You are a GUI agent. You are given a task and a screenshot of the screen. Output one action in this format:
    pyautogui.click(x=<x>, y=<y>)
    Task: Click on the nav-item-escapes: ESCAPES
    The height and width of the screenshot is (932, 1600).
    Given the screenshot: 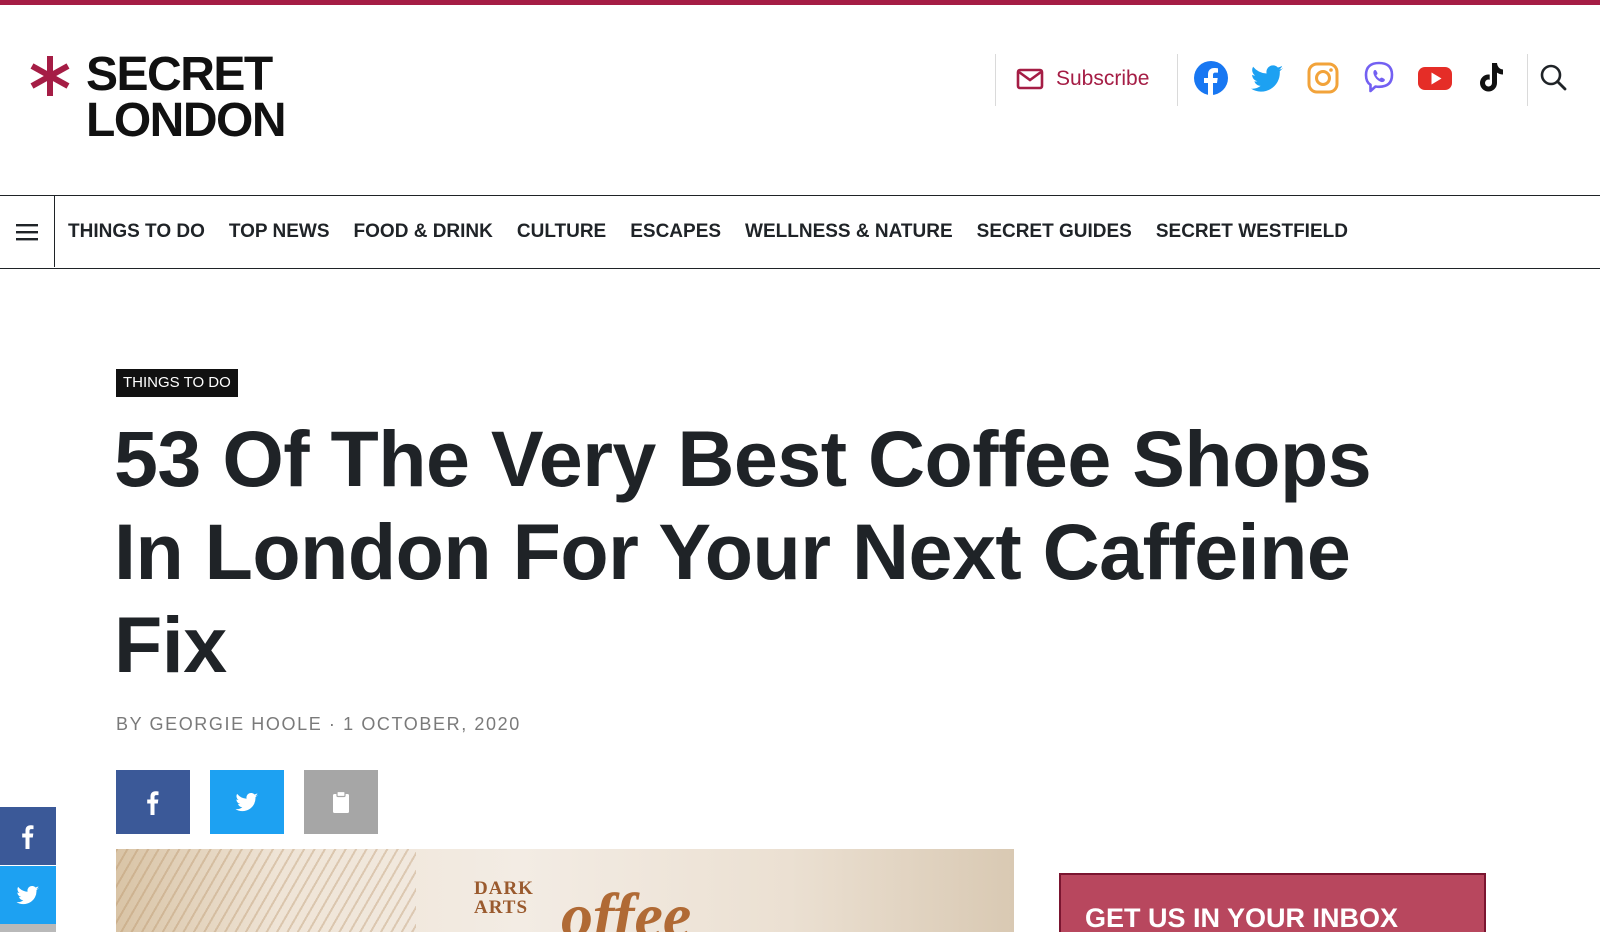 What is the action you would take?
    pyautogui.click(x=675, y=232)
    